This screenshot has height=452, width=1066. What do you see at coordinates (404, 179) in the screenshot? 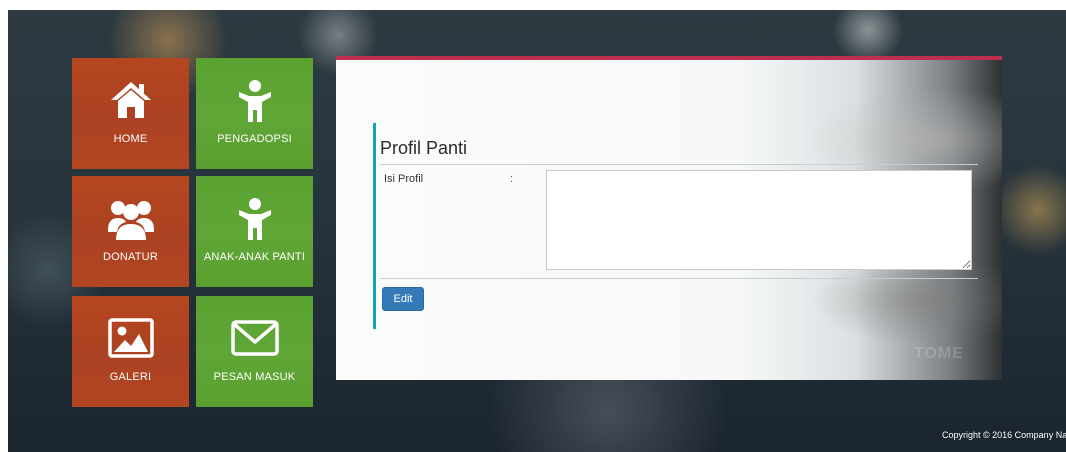
I see `profile-field-label: Isi Profil` at bounding box center [404, 179].